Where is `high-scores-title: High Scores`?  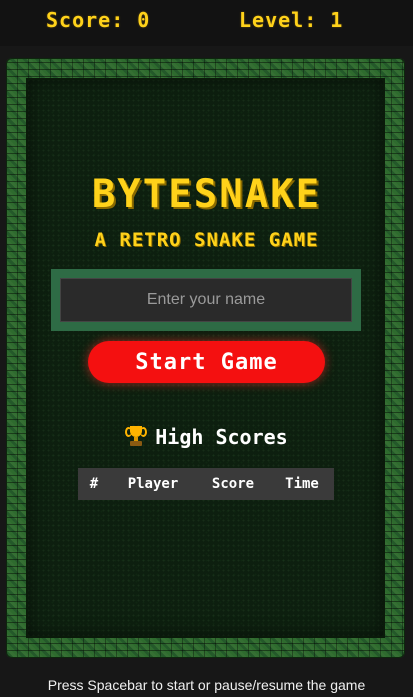 high-scores-title: High Scores is located at coordinates (221, 437).